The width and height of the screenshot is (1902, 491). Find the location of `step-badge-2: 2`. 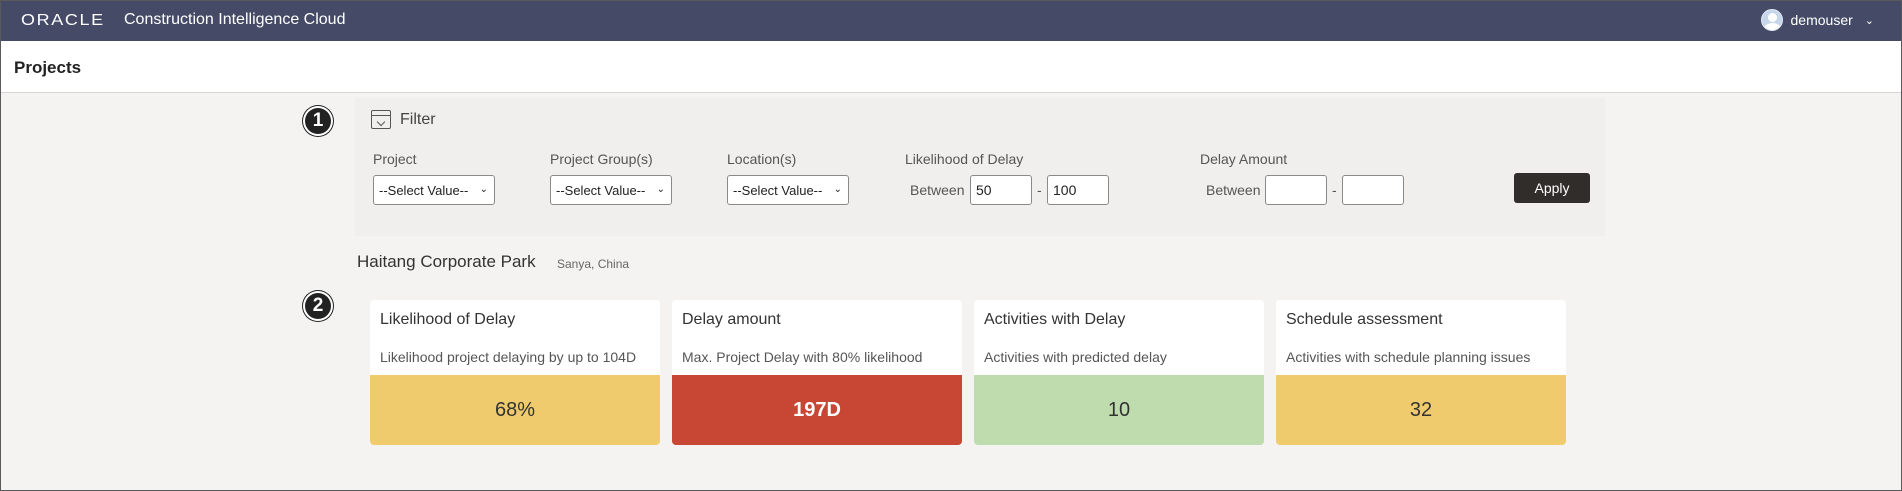

step-badge-2: 2 is located at coordinates (318, 306).